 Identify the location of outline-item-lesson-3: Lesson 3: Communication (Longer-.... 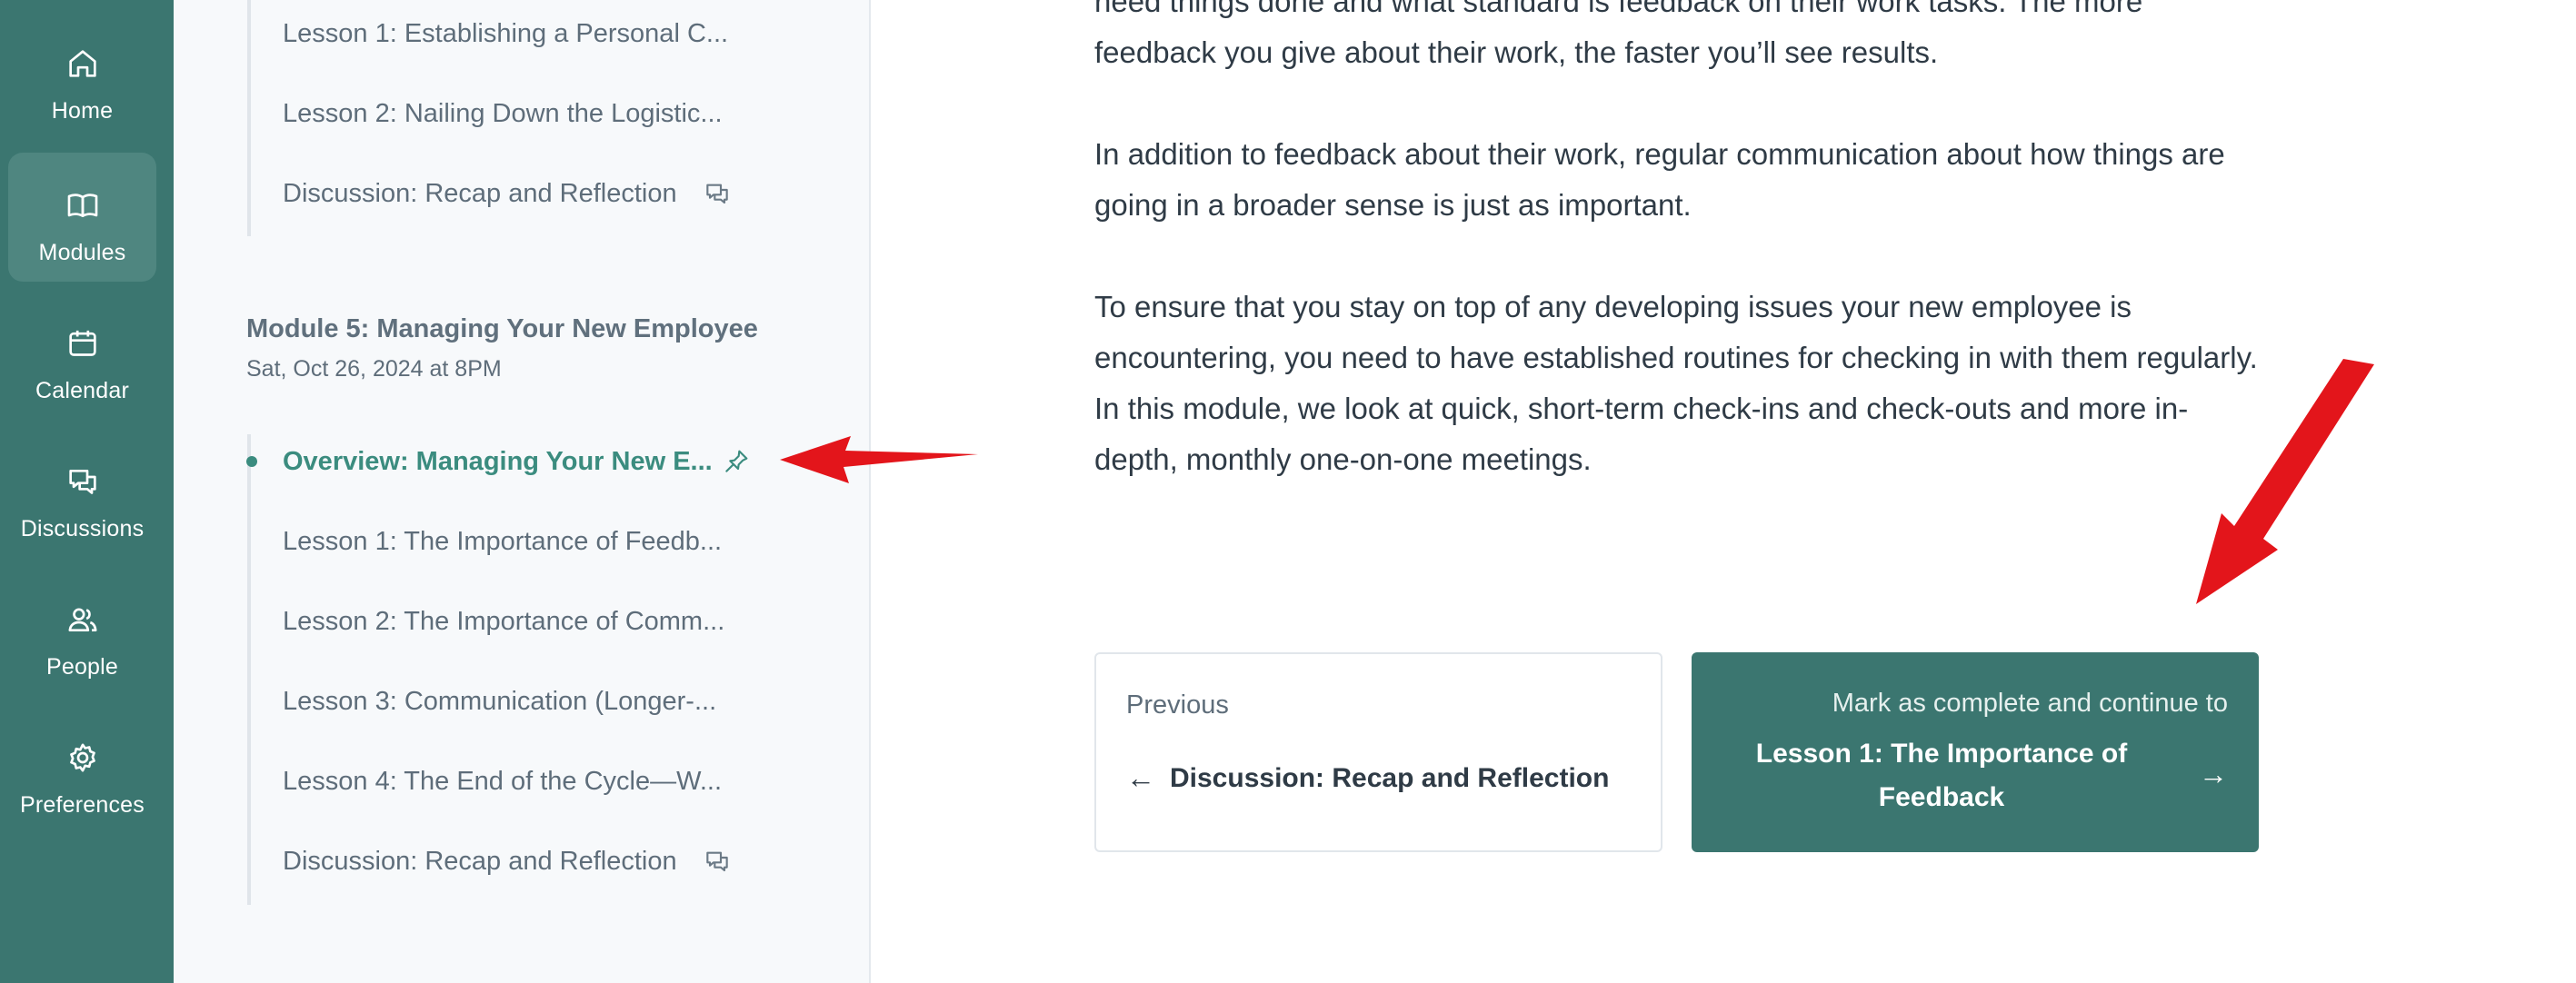
(499, 701).